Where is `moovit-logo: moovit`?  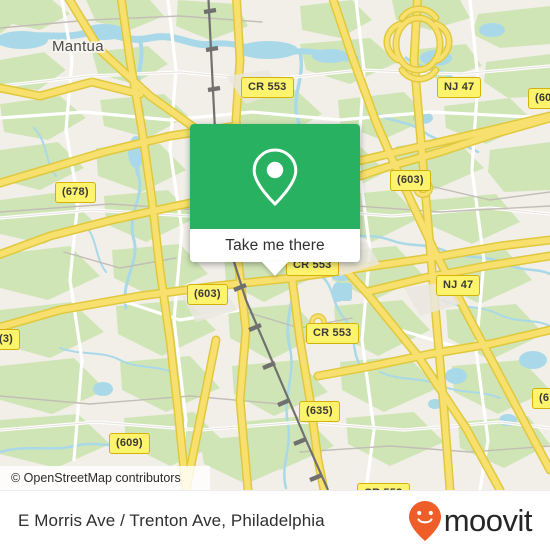 moovit-logo: moovit is located at coordinates (470, 521).